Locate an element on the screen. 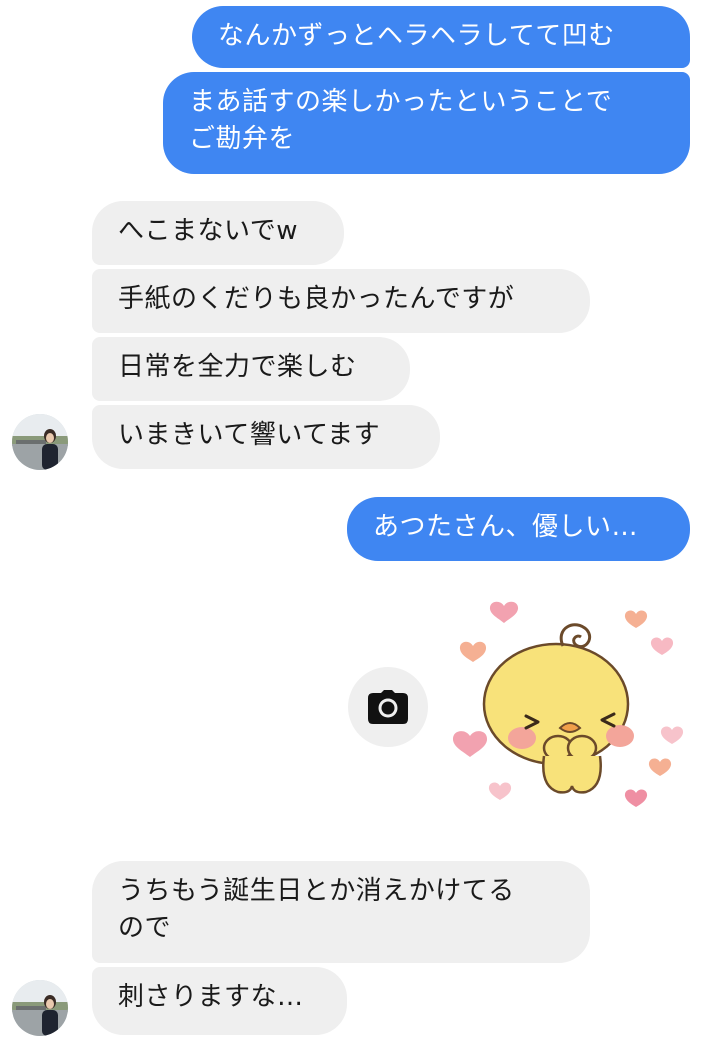 This screenshot has height=1048, width=728. outgoing-message: まあ話すの楽しかったということで ご勘弁を is located at coordinates (426, 123).